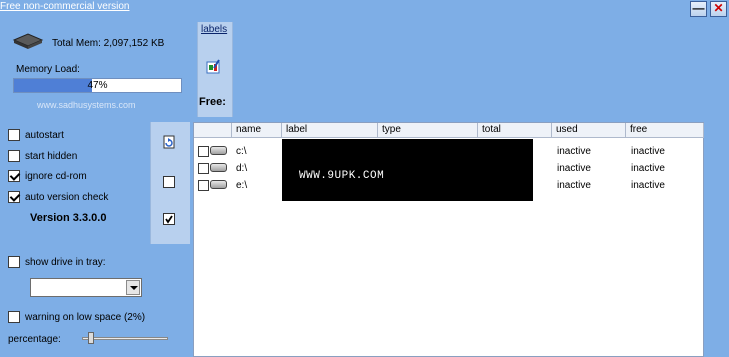 The width and height of the screenshot is (729, 357). I want to click on close-button: ✕, so click(718, 9).